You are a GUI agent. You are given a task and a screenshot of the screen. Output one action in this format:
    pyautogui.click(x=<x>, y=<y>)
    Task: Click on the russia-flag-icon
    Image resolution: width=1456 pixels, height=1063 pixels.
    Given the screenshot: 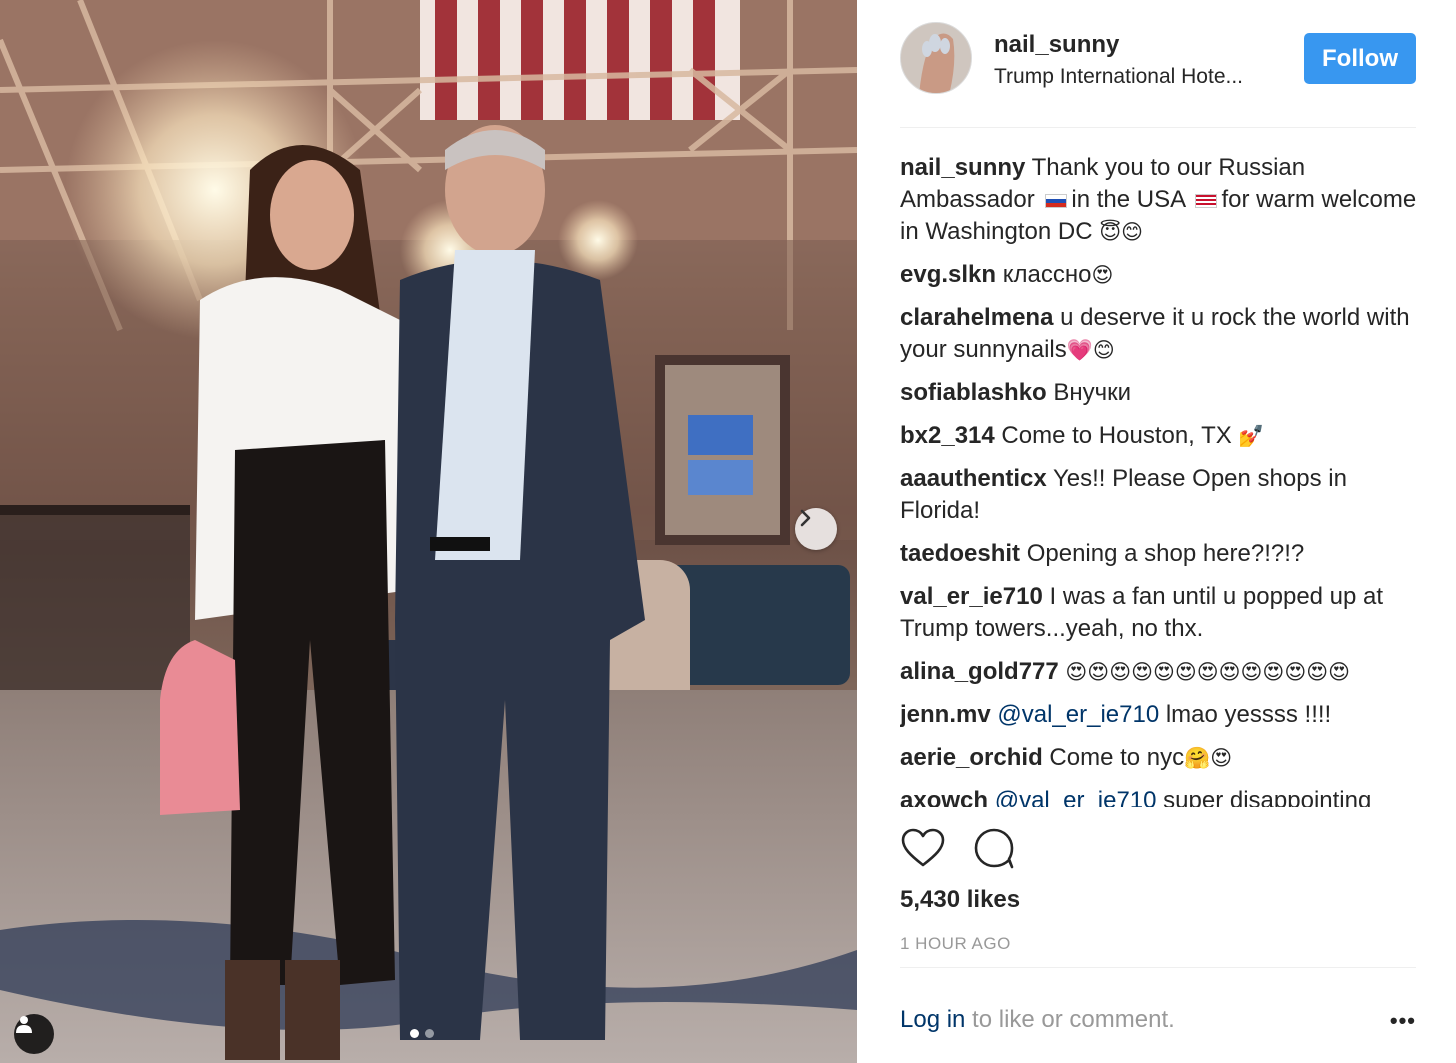 What is the action you would take?
    pyautogui.click(x=1056, y=201)
    